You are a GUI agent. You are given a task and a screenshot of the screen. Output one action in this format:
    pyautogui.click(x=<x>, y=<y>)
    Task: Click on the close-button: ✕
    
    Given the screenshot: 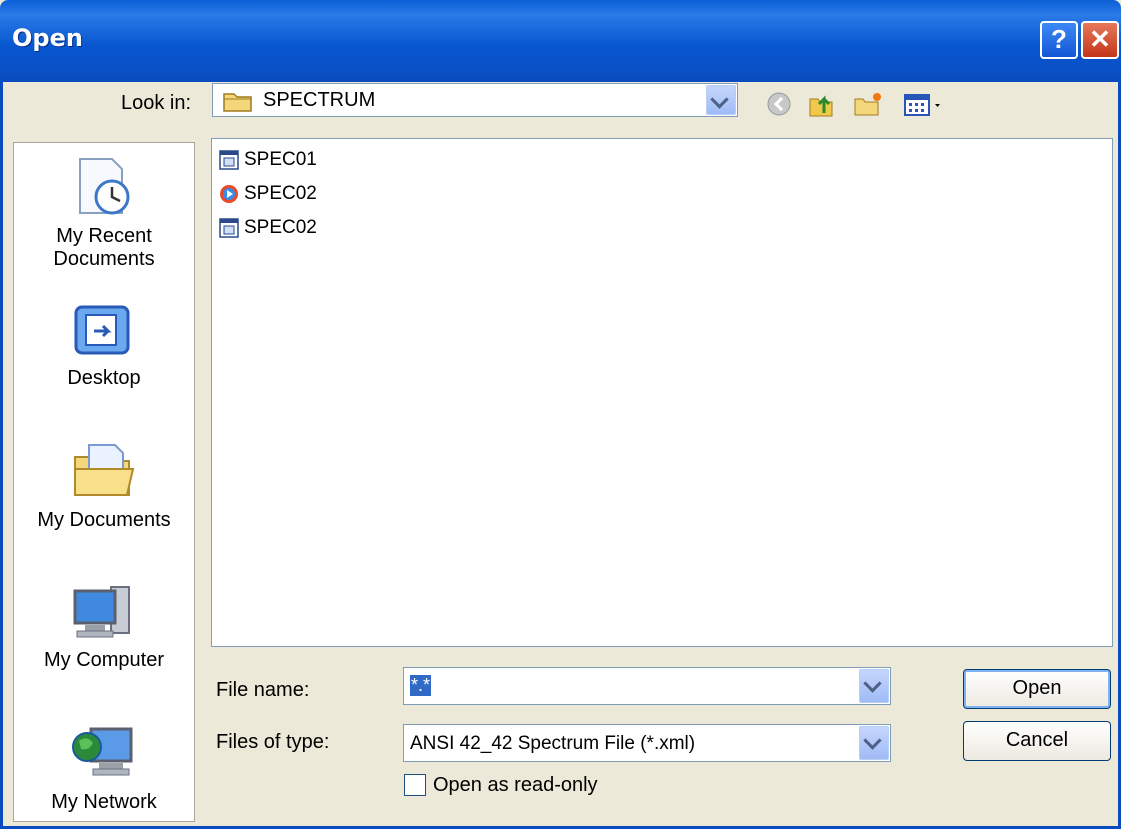 What is the action you would take?
    pyautogui.click(x=1100, y=40)
    